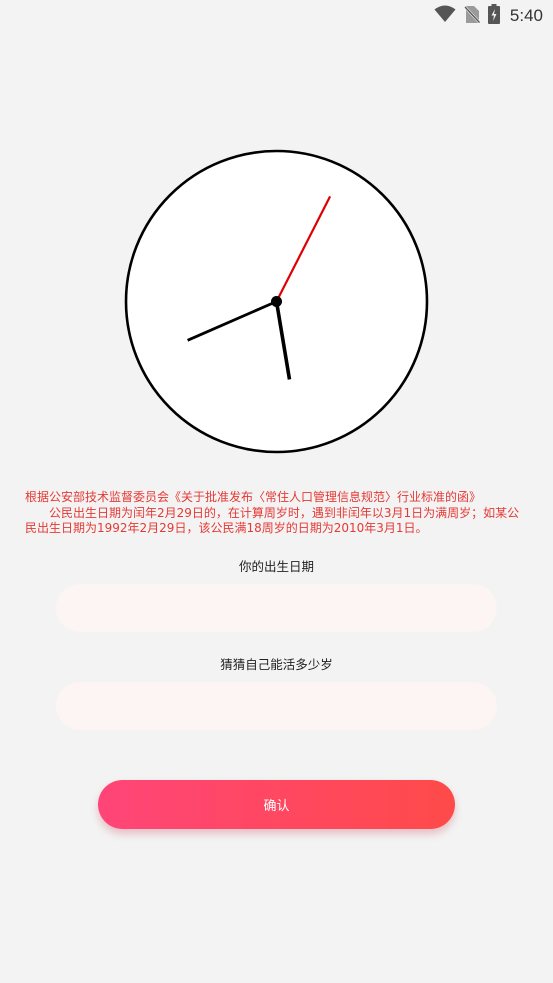 The width and height of the screenshot is (553, 983). I want to click on confirm-button: 确认, so click(276, 804).